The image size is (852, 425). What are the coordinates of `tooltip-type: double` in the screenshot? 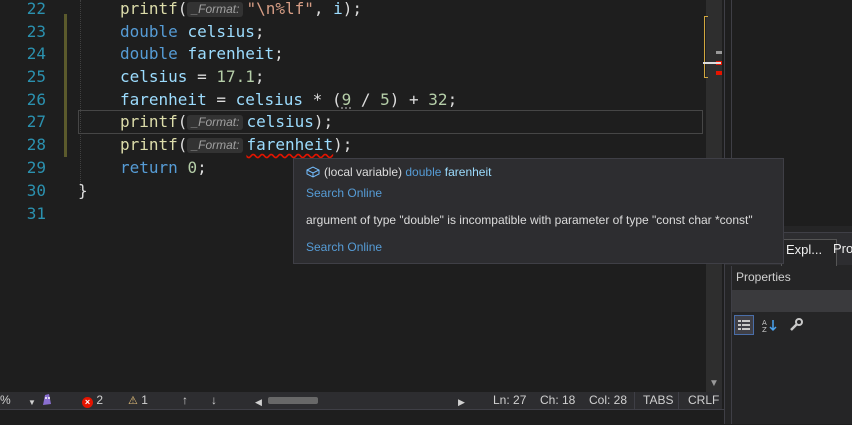 It's located at (423, 172).